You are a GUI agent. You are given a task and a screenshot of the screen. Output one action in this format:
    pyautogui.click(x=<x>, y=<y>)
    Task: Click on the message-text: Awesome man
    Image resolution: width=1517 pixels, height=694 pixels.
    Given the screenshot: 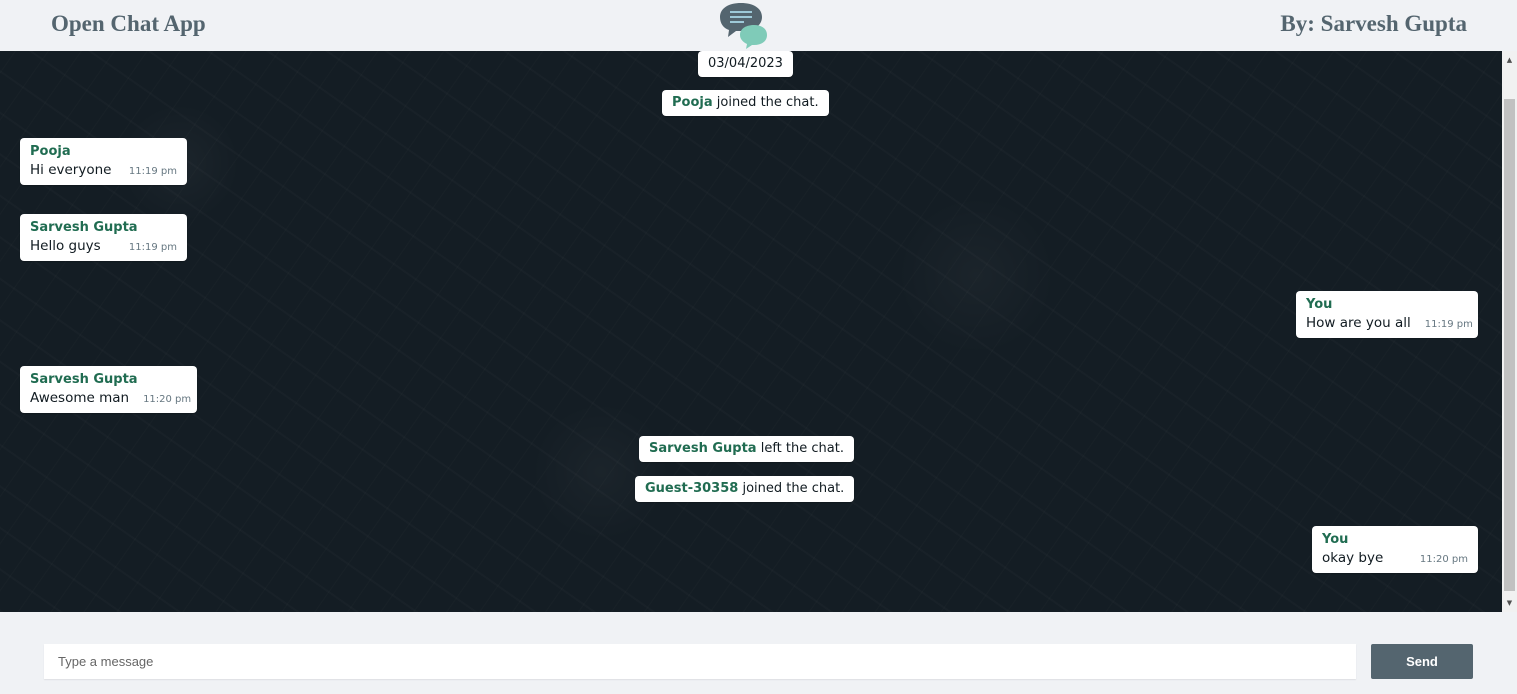 What is the action you would take?
    pyautogui.click(x=80, y=398)
    